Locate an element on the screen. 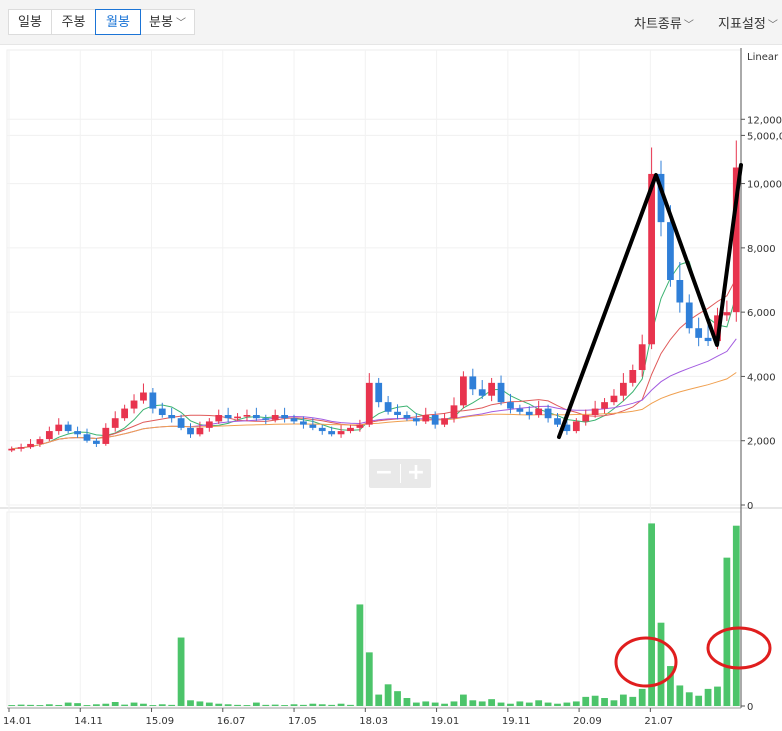 This screenshot has width=782, height=731. time-tick-label: 20.09 is located at coordinates (587, 721).